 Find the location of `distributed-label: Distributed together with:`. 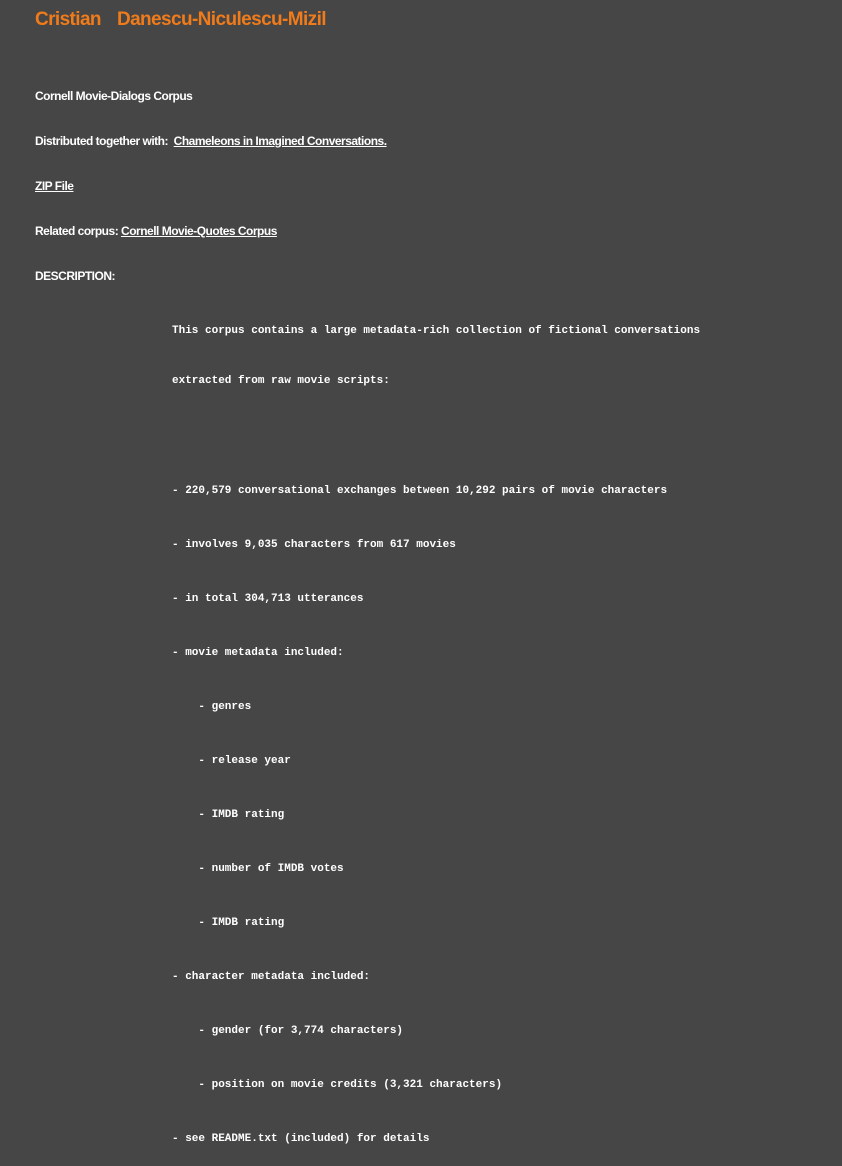

distributed-label: Distributed together with: is located at coordinates (102, 141).